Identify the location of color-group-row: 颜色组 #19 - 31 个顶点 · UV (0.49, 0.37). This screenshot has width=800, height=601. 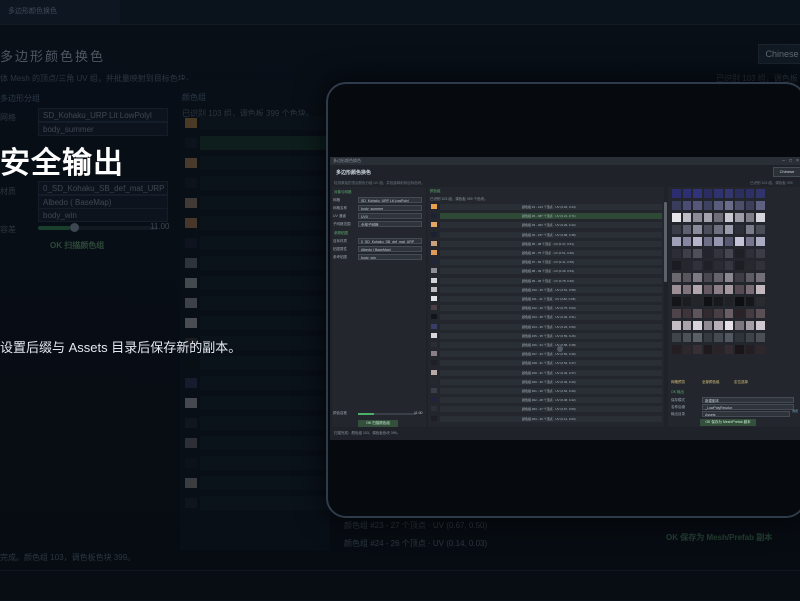
(551, 372).